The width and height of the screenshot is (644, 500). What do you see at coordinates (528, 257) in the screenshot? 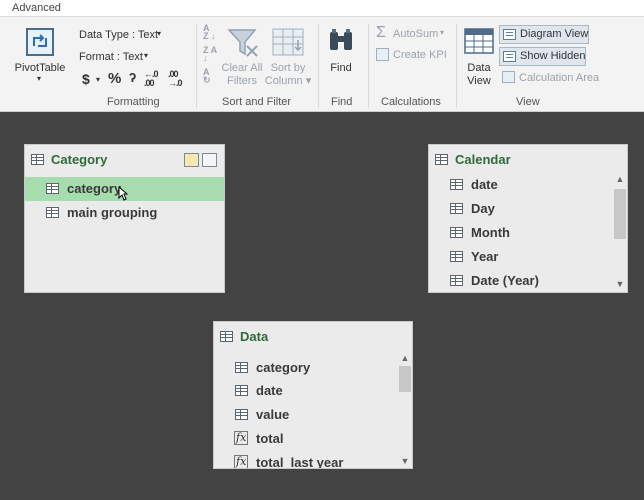
I see `column-item: Year` at bounding box center [528, 257].